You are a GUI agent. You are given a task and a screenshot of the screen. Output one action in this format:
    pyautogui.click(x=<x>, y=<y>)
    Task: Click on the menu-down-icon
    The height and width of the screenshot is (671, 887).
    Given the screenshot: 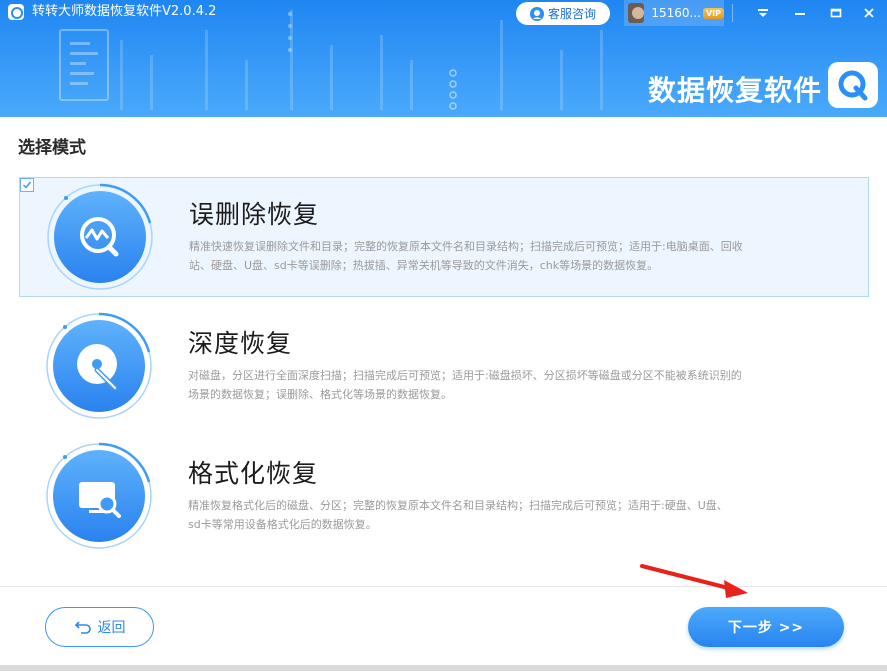 What is the action you would take?
    pyautogui.click(x=763, y=13)
    